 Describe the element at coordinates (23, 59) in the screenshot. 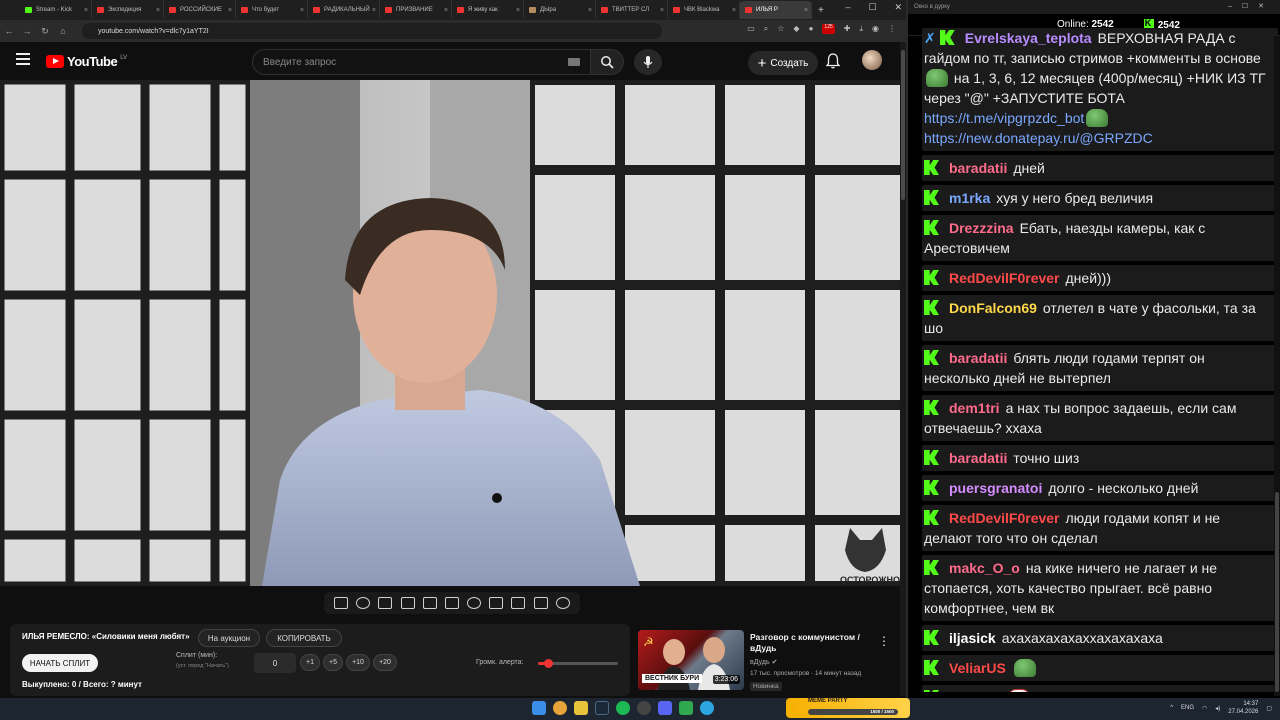

I see `hamburger-menu-icon` at that location.